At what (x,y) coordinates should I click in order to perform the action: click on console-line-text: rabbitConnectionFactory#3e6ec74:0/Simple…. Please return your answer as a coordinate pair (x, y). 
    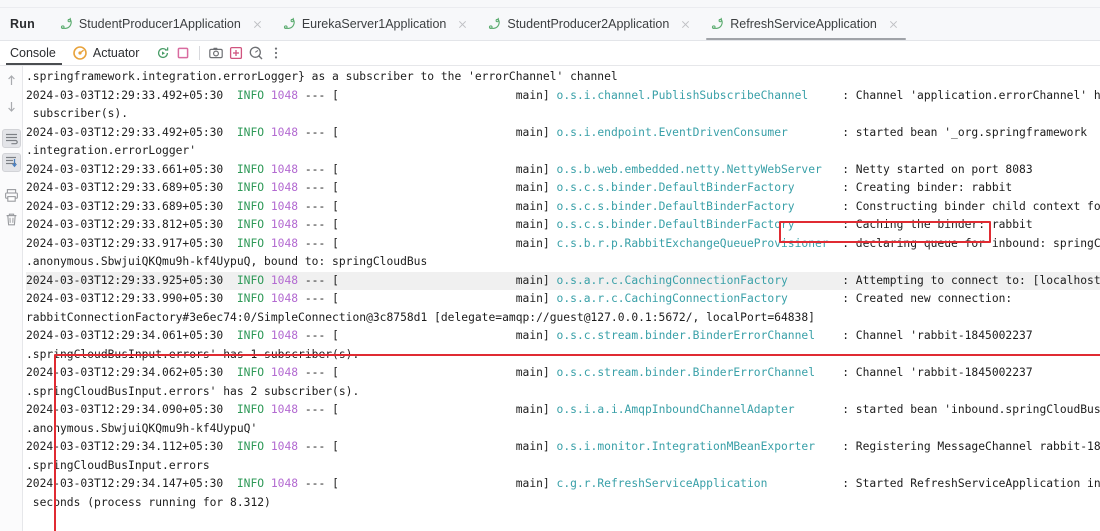
    Looking at the image, I should click on (420, 317).